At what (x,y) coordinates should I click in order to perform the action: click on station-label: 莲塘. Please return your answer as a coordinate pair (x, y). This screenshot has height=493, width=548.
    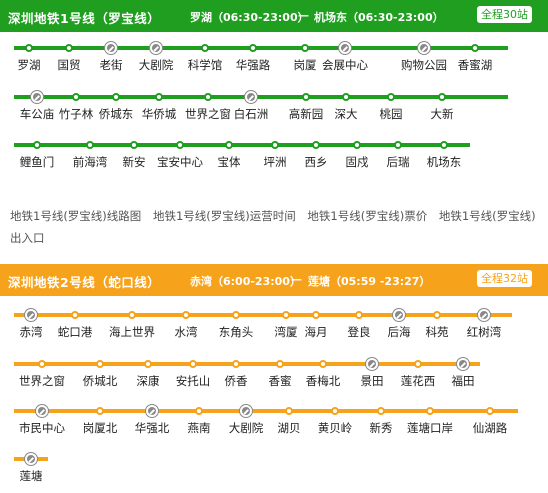
    Looking at the image, I should click on (31, 476).